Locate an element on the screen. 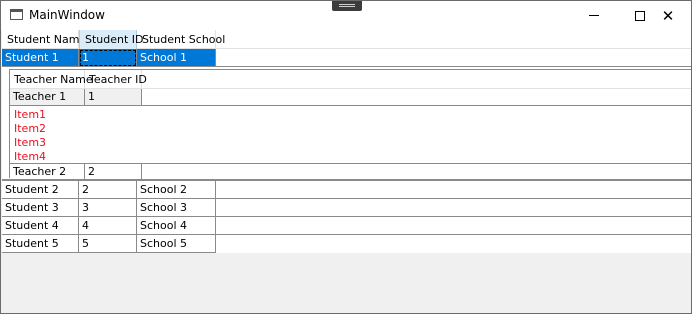  cell-student-id: 4 is located at coordinates (108, 226).